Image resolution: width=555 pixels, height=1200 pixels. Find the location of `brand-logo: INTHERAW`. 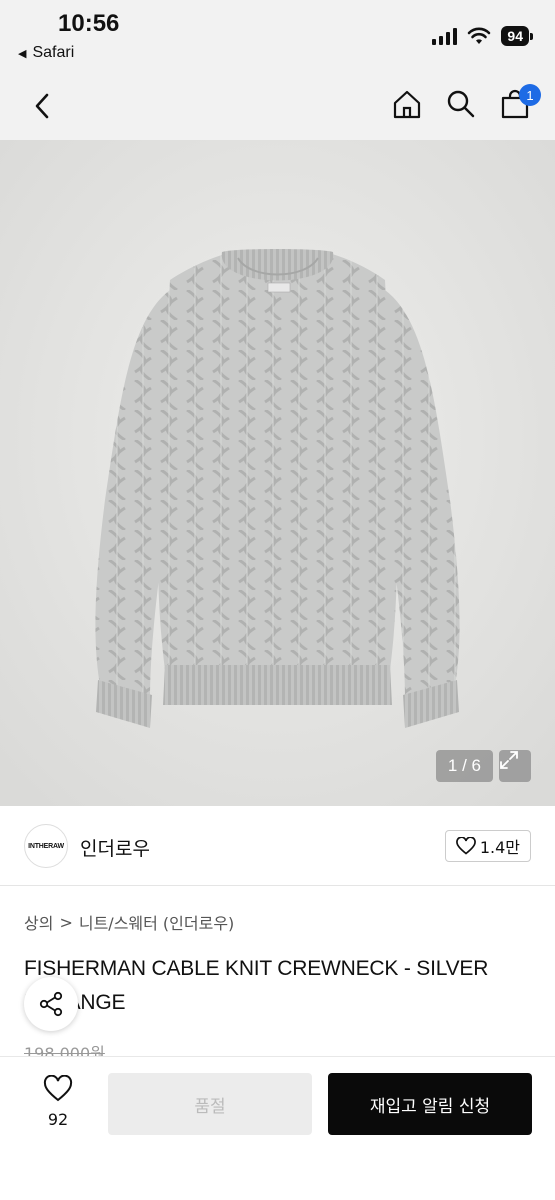

brand-logo: INTHERAW is located at coordinates (46, 846).